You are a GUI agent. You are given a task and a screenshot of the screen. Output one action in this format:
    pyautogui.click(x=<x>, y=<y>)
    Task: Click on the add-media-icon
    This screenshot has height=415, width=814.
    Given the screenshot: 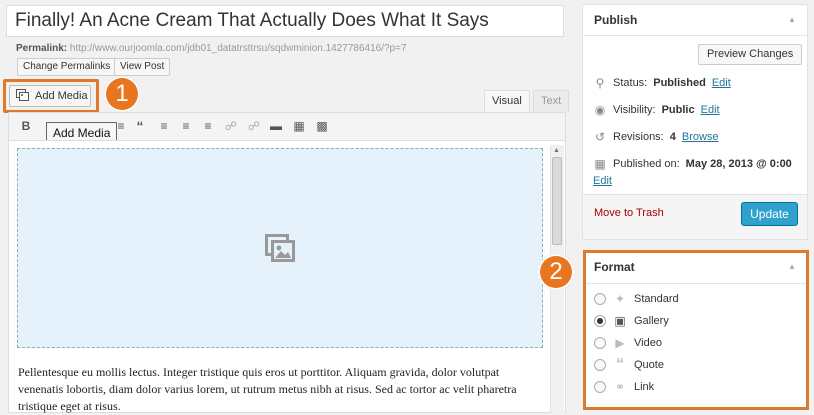 What is the action you would take?
    pyautogui.click(x=23, y=96)
    